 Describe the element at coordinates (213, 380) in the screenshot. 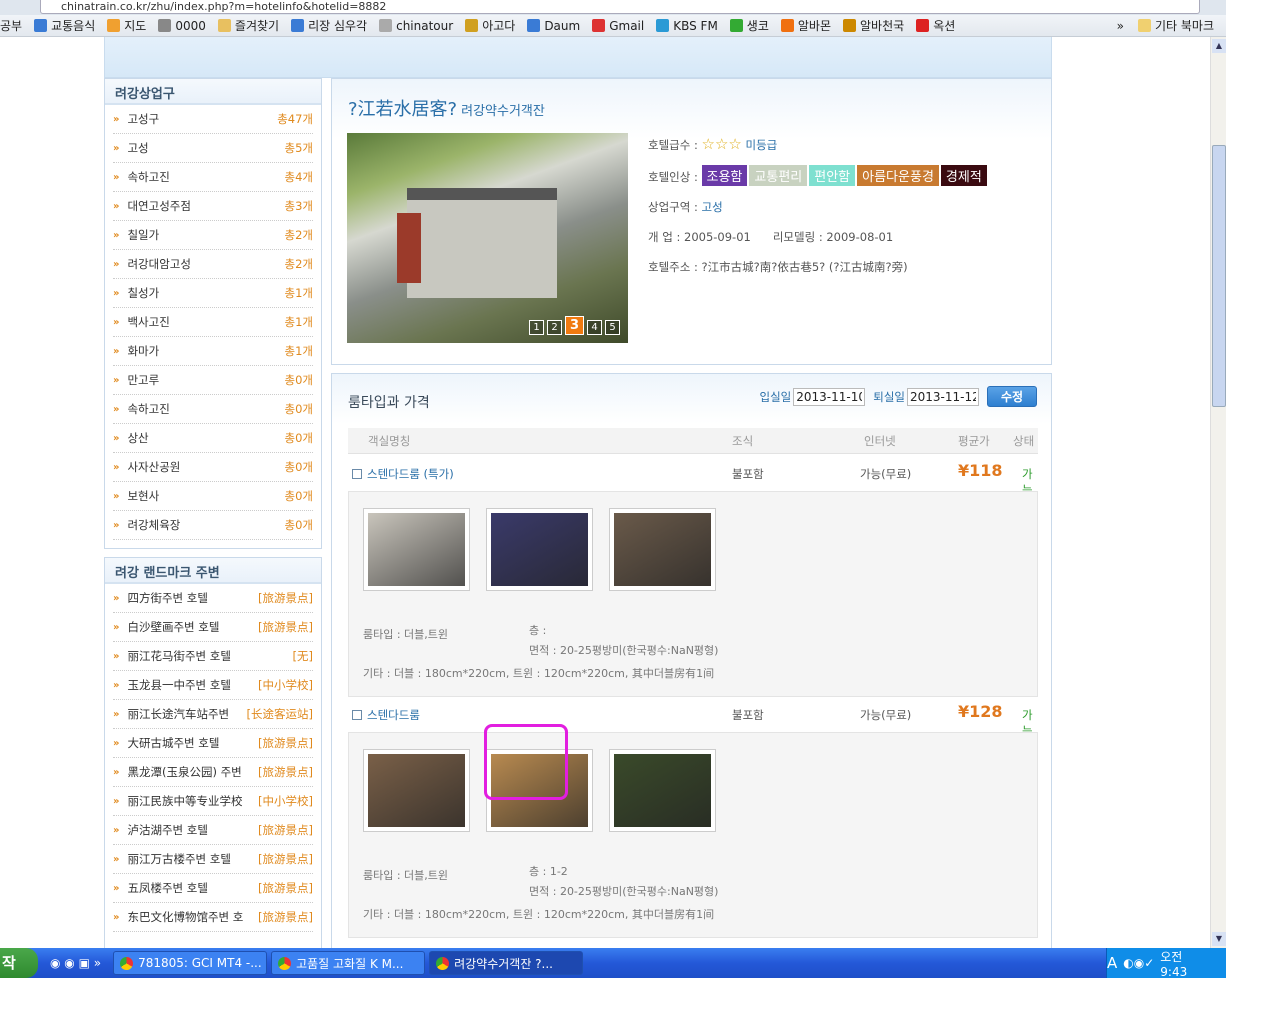

I see `sidebar-item: » 만고루 총0개` at that location.